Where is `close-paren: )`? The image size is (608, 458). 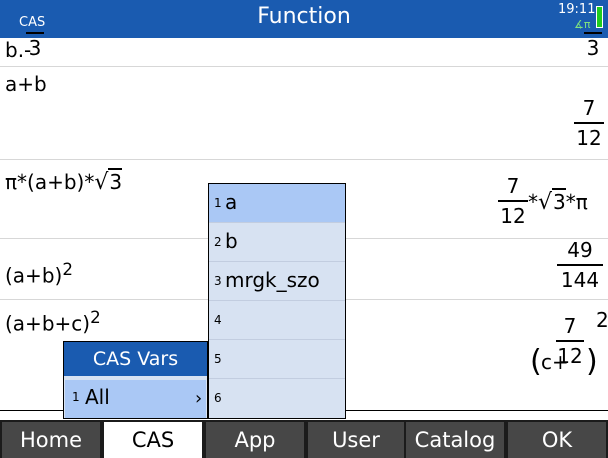 close-paren: ) is located at coordinates (592, 361).